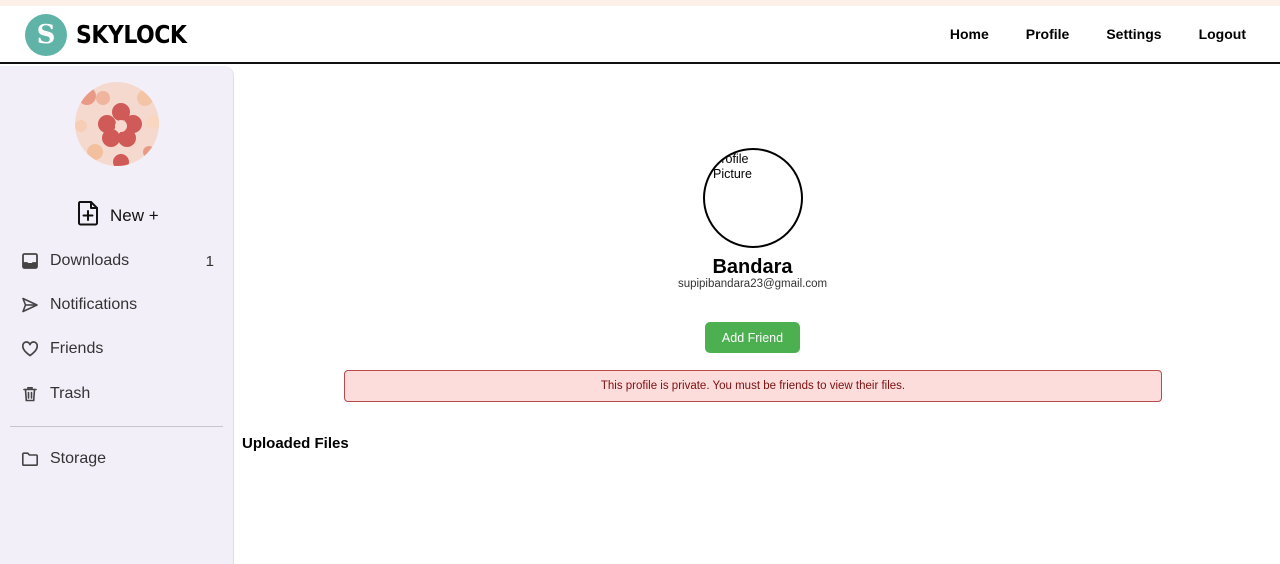 The height and width of the screenshot is (564, 1280). What do you see at coordinates (732, 166) in the screenshot?
I see `profile-picture-alt-text: Profile Picture` at bounding box center [732, 166].